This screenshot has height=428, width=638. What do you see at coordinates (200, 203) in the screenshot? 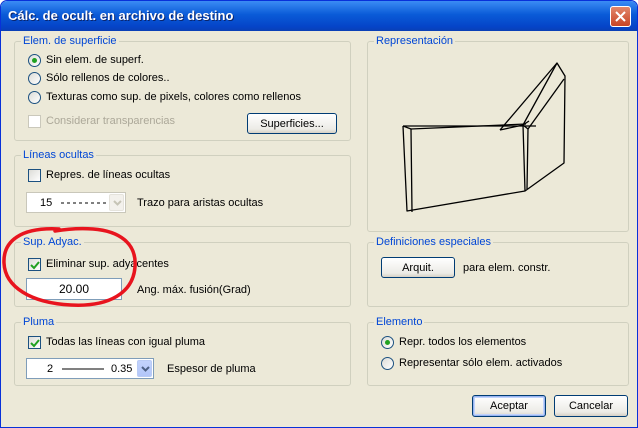
I see `trazo-label: Trazo para aristas ocultas` at bounding box center [200, 203].